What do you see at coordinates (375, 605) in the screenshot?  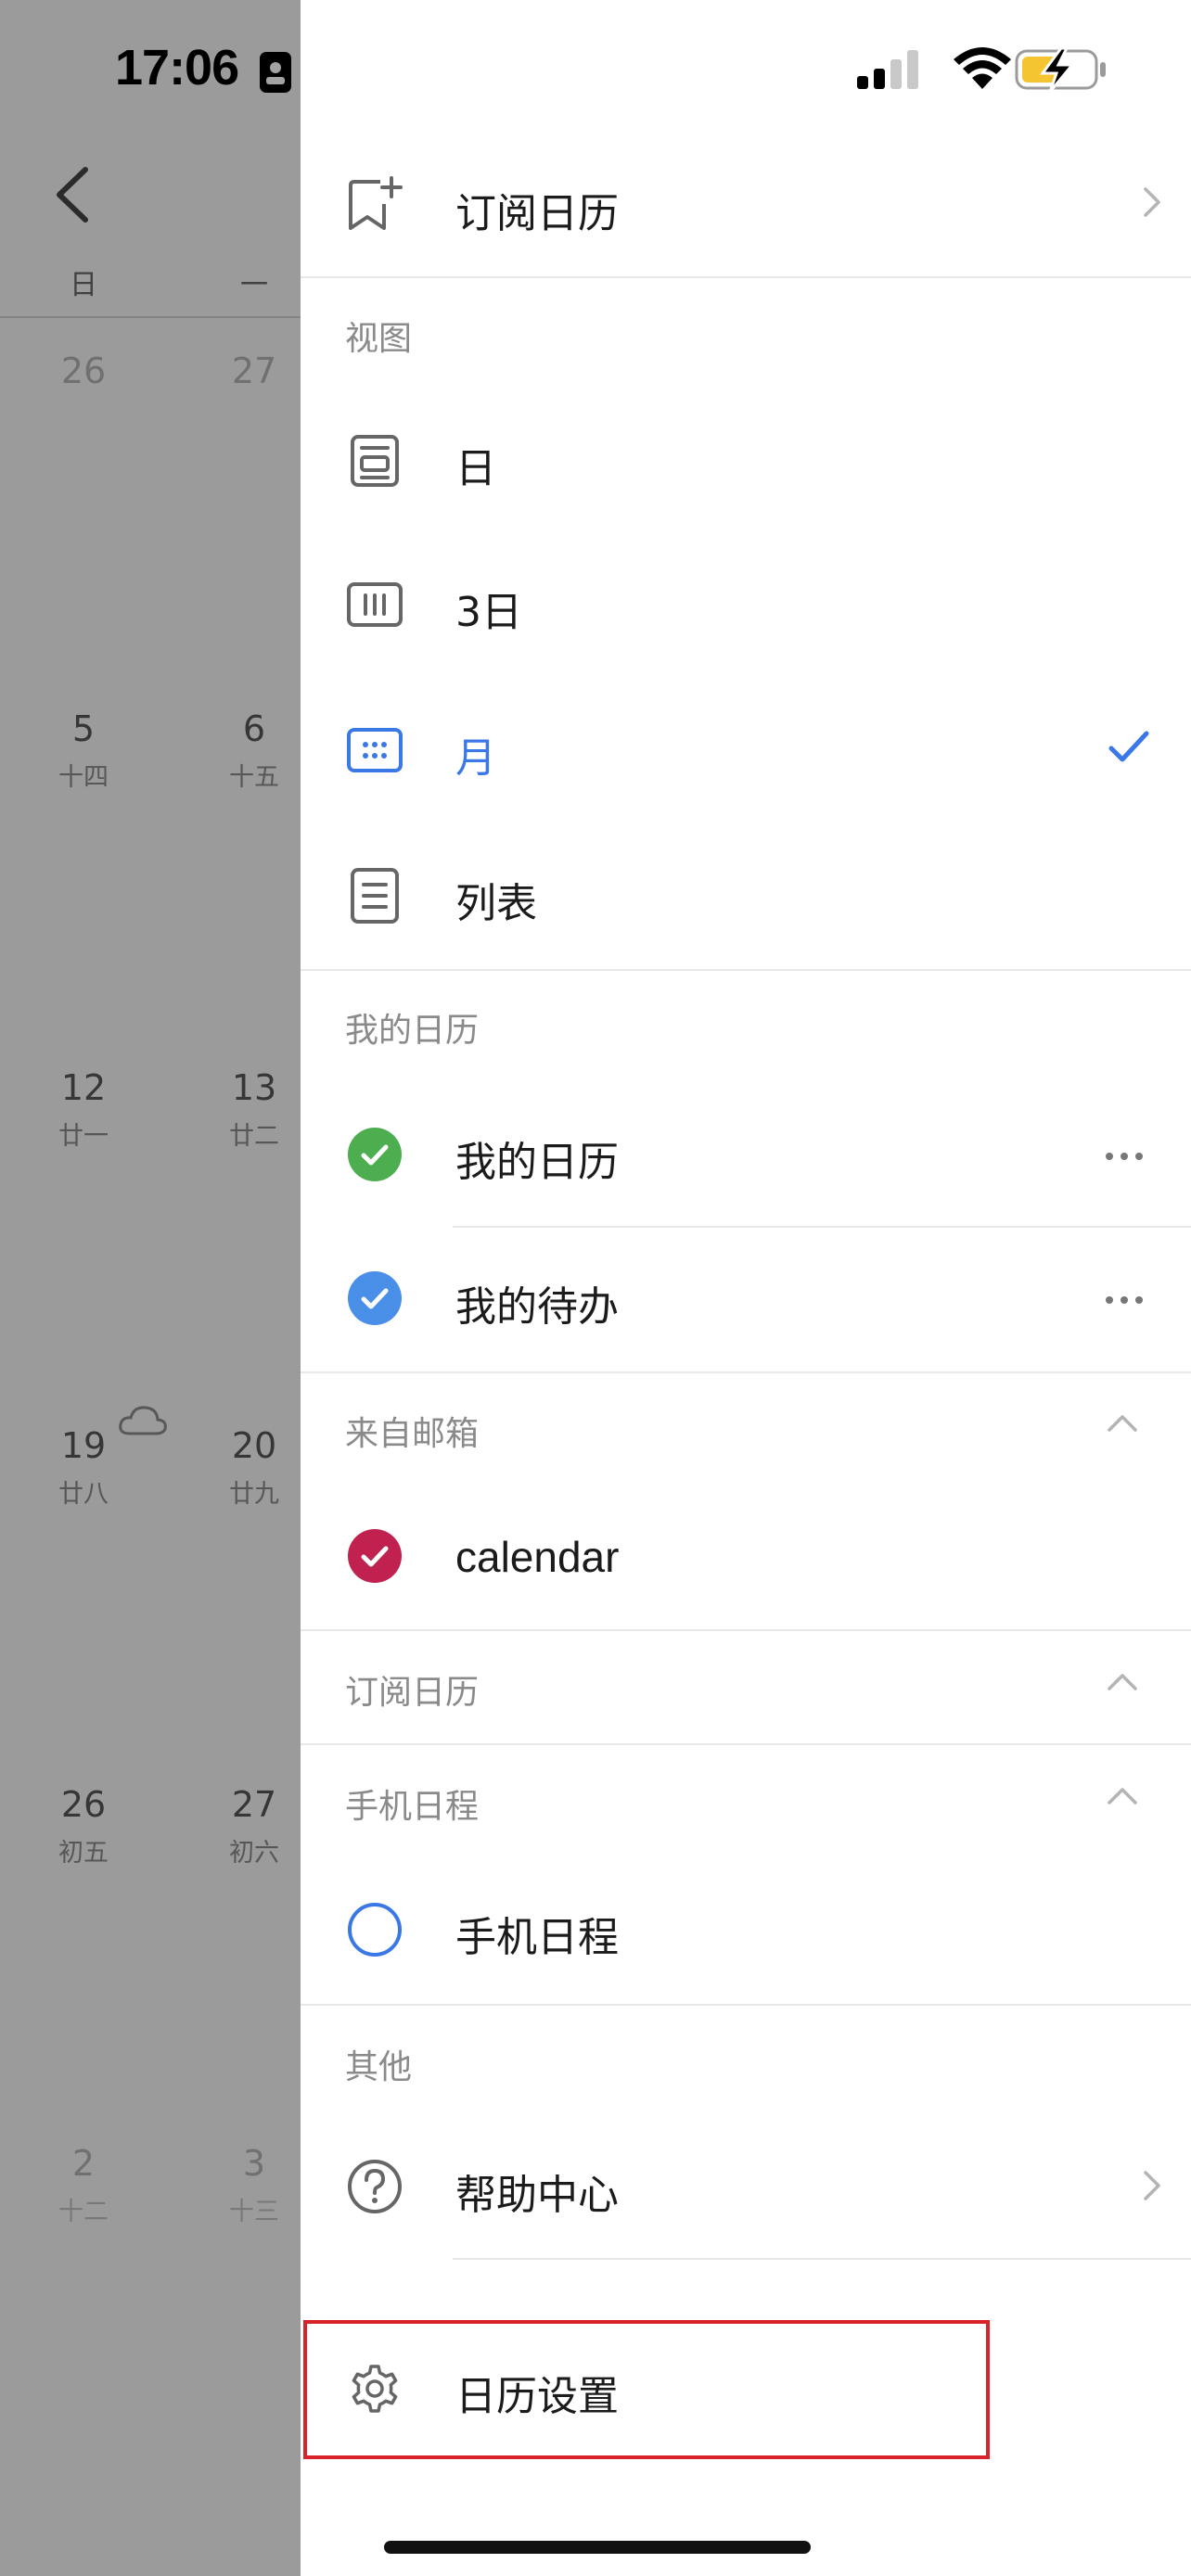 I see `three-day-view-icon` at bounding box center [375, 605].